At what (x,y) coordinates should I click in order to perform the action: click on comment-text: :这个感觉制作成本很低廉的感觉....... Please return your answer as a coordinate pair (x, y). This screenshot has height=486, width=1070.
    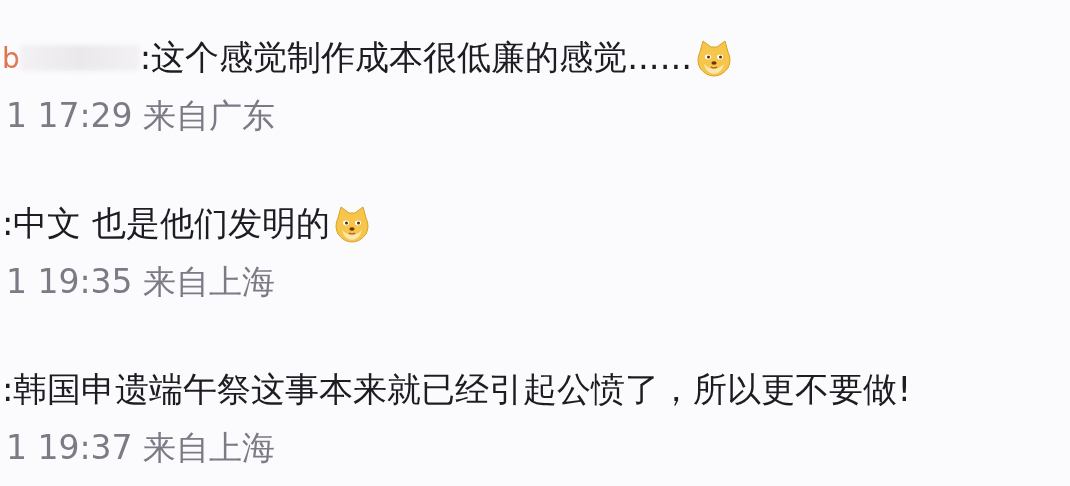
    Looking at the image, I should click on (416, 57).